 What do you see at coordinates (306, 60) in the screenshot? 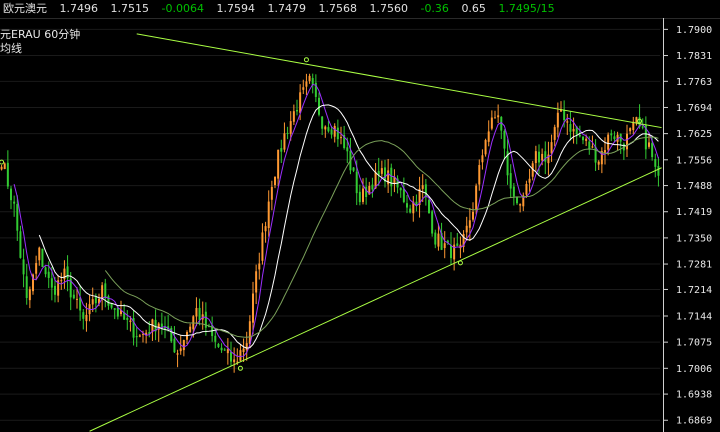
I see `pivot-marker` at bounding box center [306, 60].